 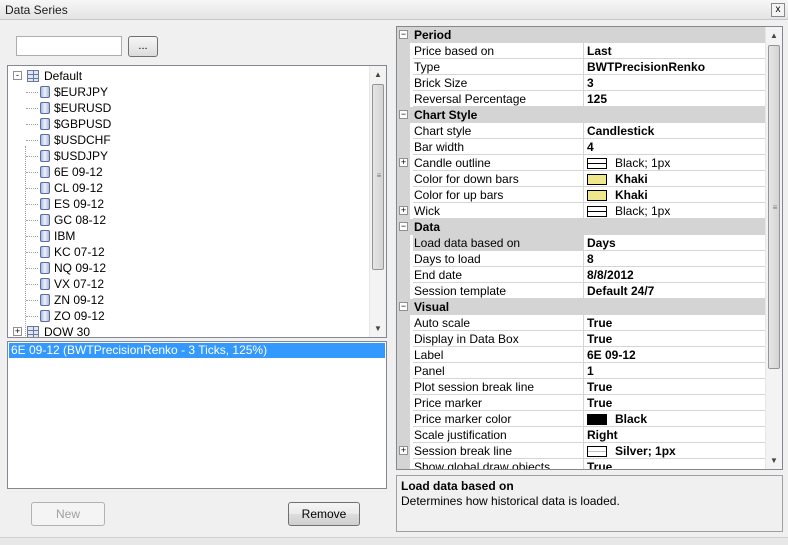 I want to click on tree-scrollbar: ▲ ≡ ▼, so click(x=377, y=201).